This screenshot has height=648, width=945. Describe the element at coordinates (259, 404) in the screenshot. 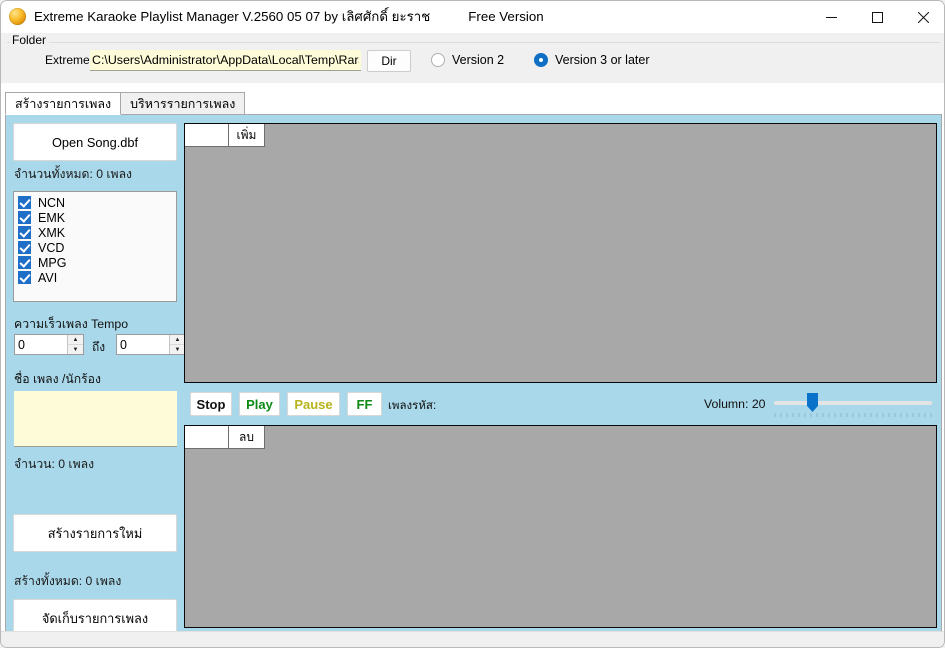

I see `play-button: Play` at that location.